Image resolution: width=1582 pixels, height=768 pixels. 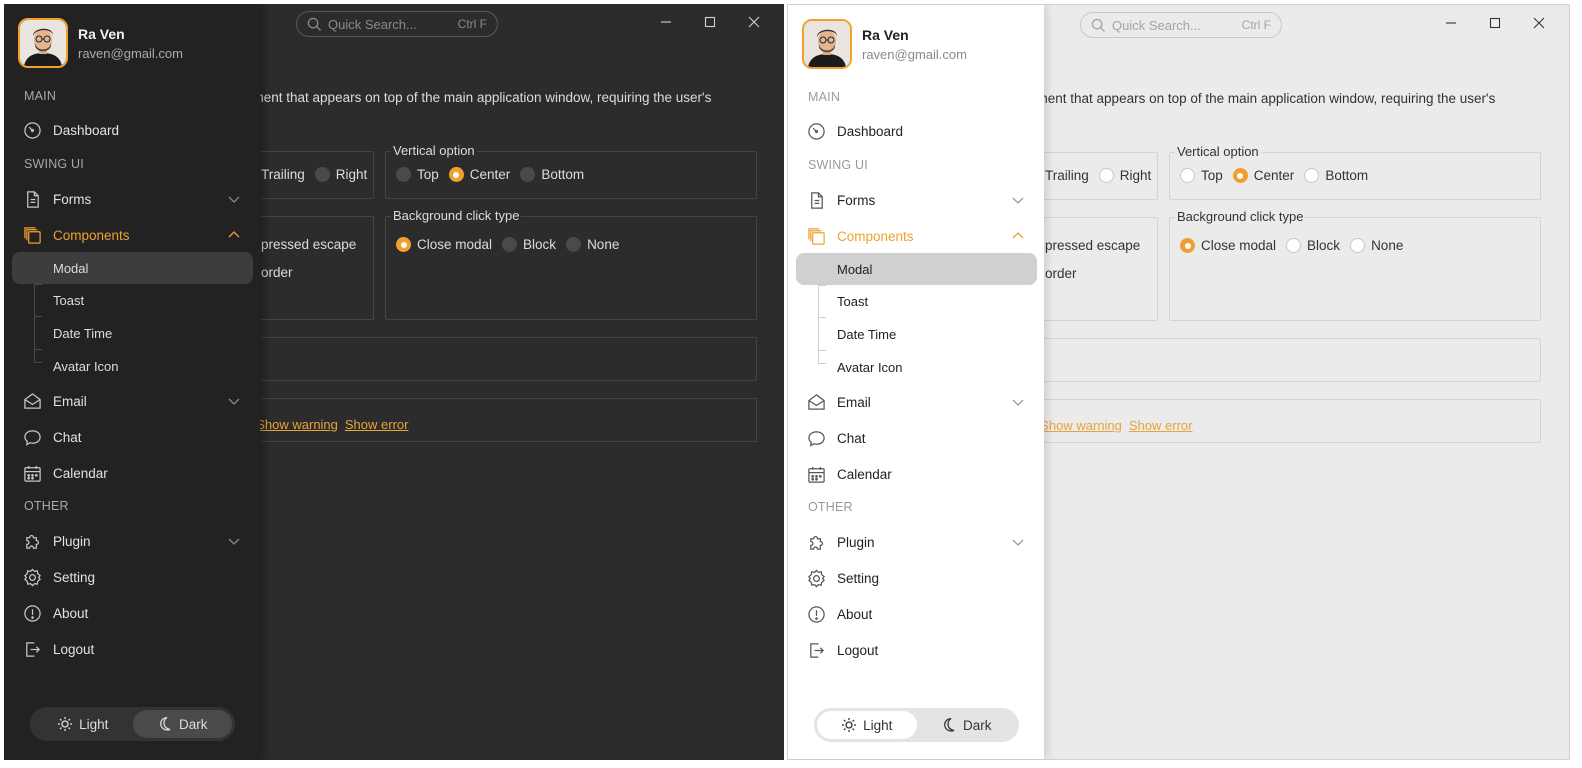 I want to click on chat-icon, so click(x=816, y=438).